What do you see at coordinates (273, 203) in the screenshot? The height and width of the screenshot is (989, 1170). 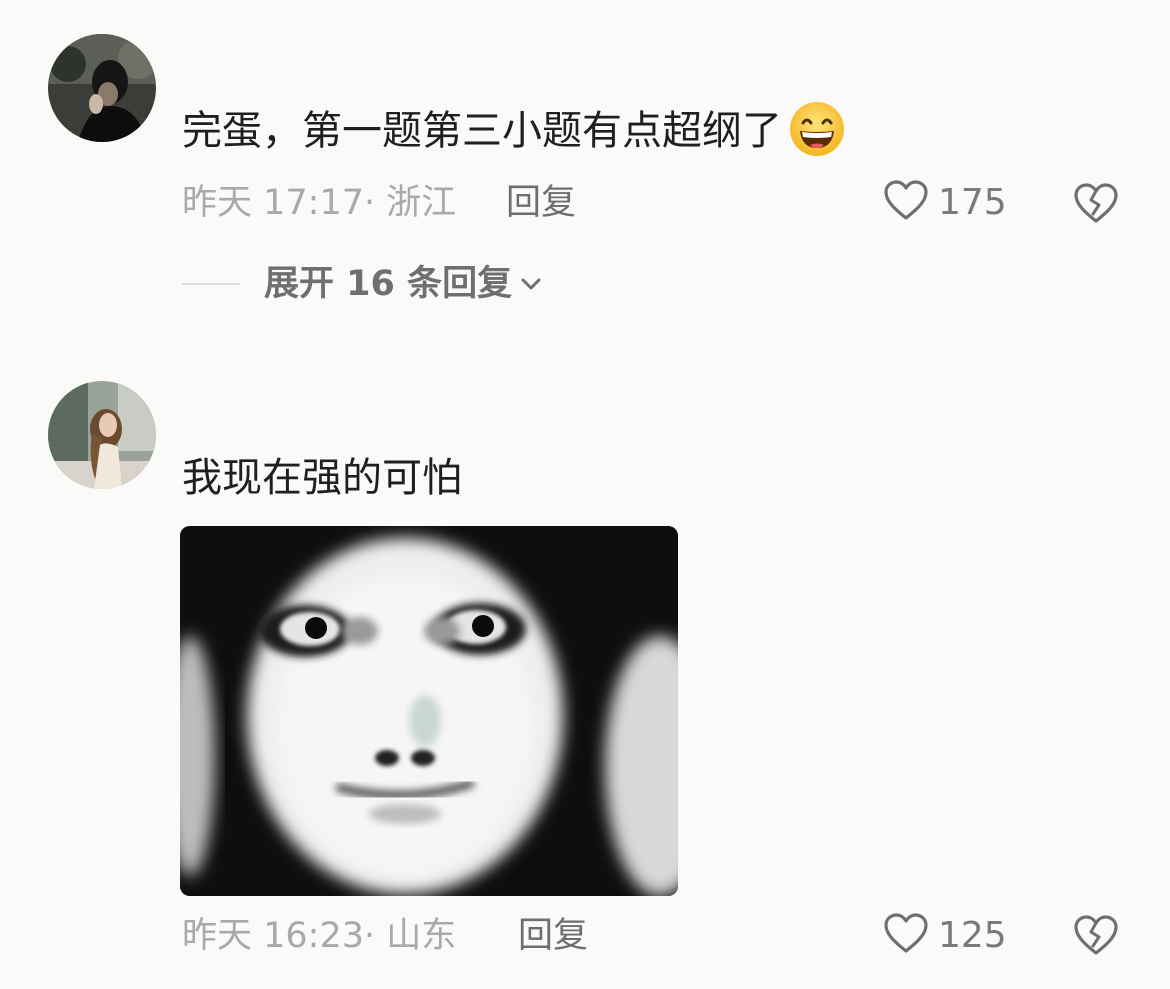 I see `comment-time: 昨天 17:17` at bounding box center [273, 203].